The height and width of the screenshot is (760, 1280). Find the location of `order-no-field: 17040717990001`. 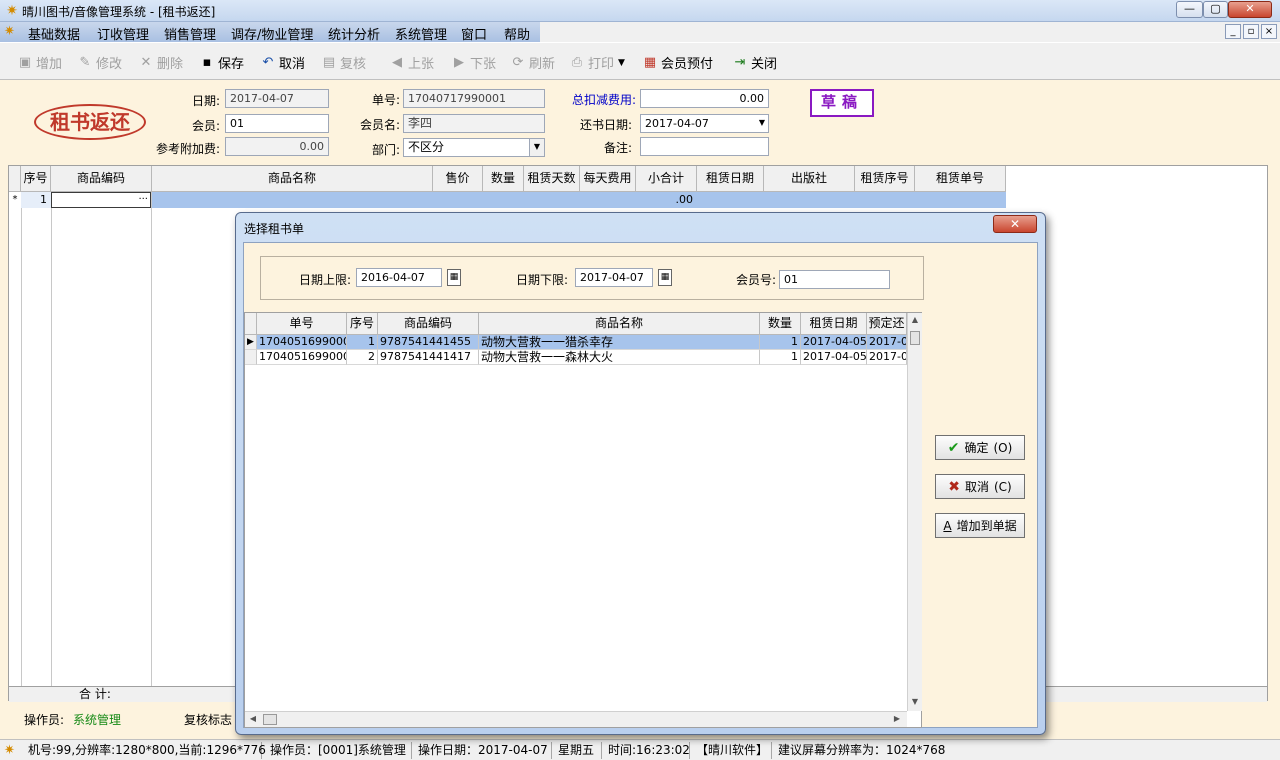

order-no-field: 17040717990001 is located at coordinates (474, 98).